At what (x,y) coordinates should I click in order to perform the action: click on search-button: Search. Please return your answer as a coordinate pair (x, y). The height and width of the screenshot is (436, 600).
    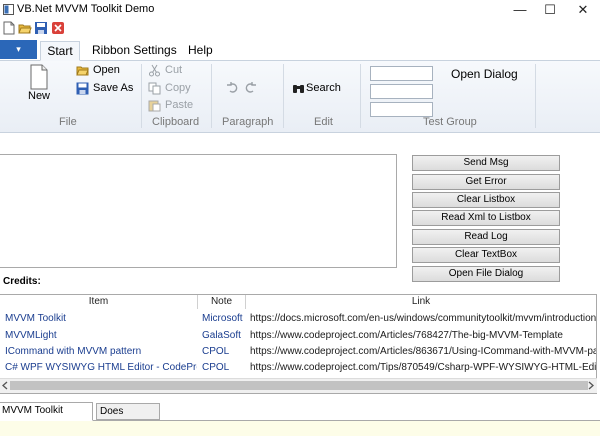
    Looking at the image, I should click on (323, 88).